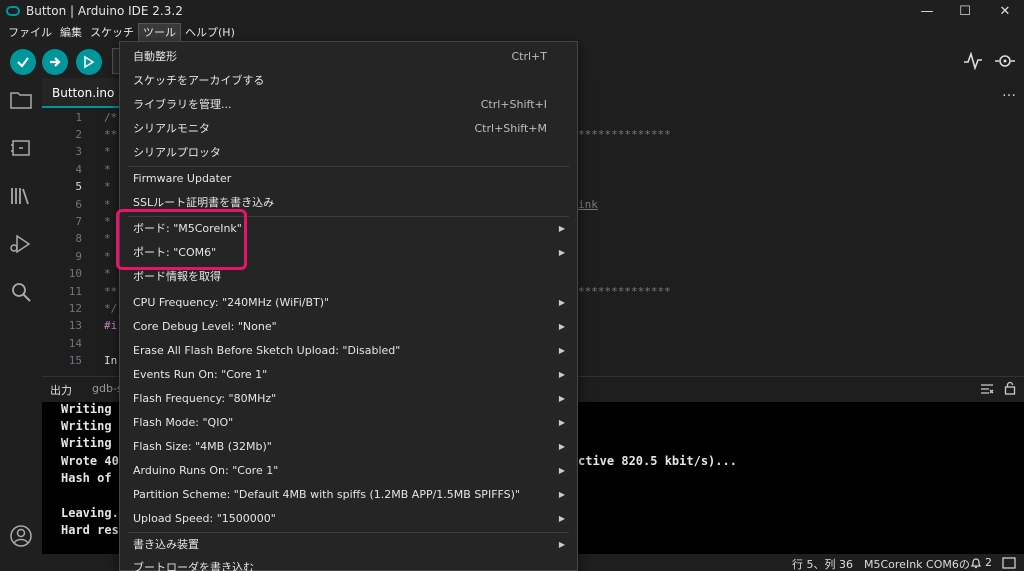  Describe the element at coordinates (71, 33) in the screenshot. I see `menu-edit: 編集` at that location.